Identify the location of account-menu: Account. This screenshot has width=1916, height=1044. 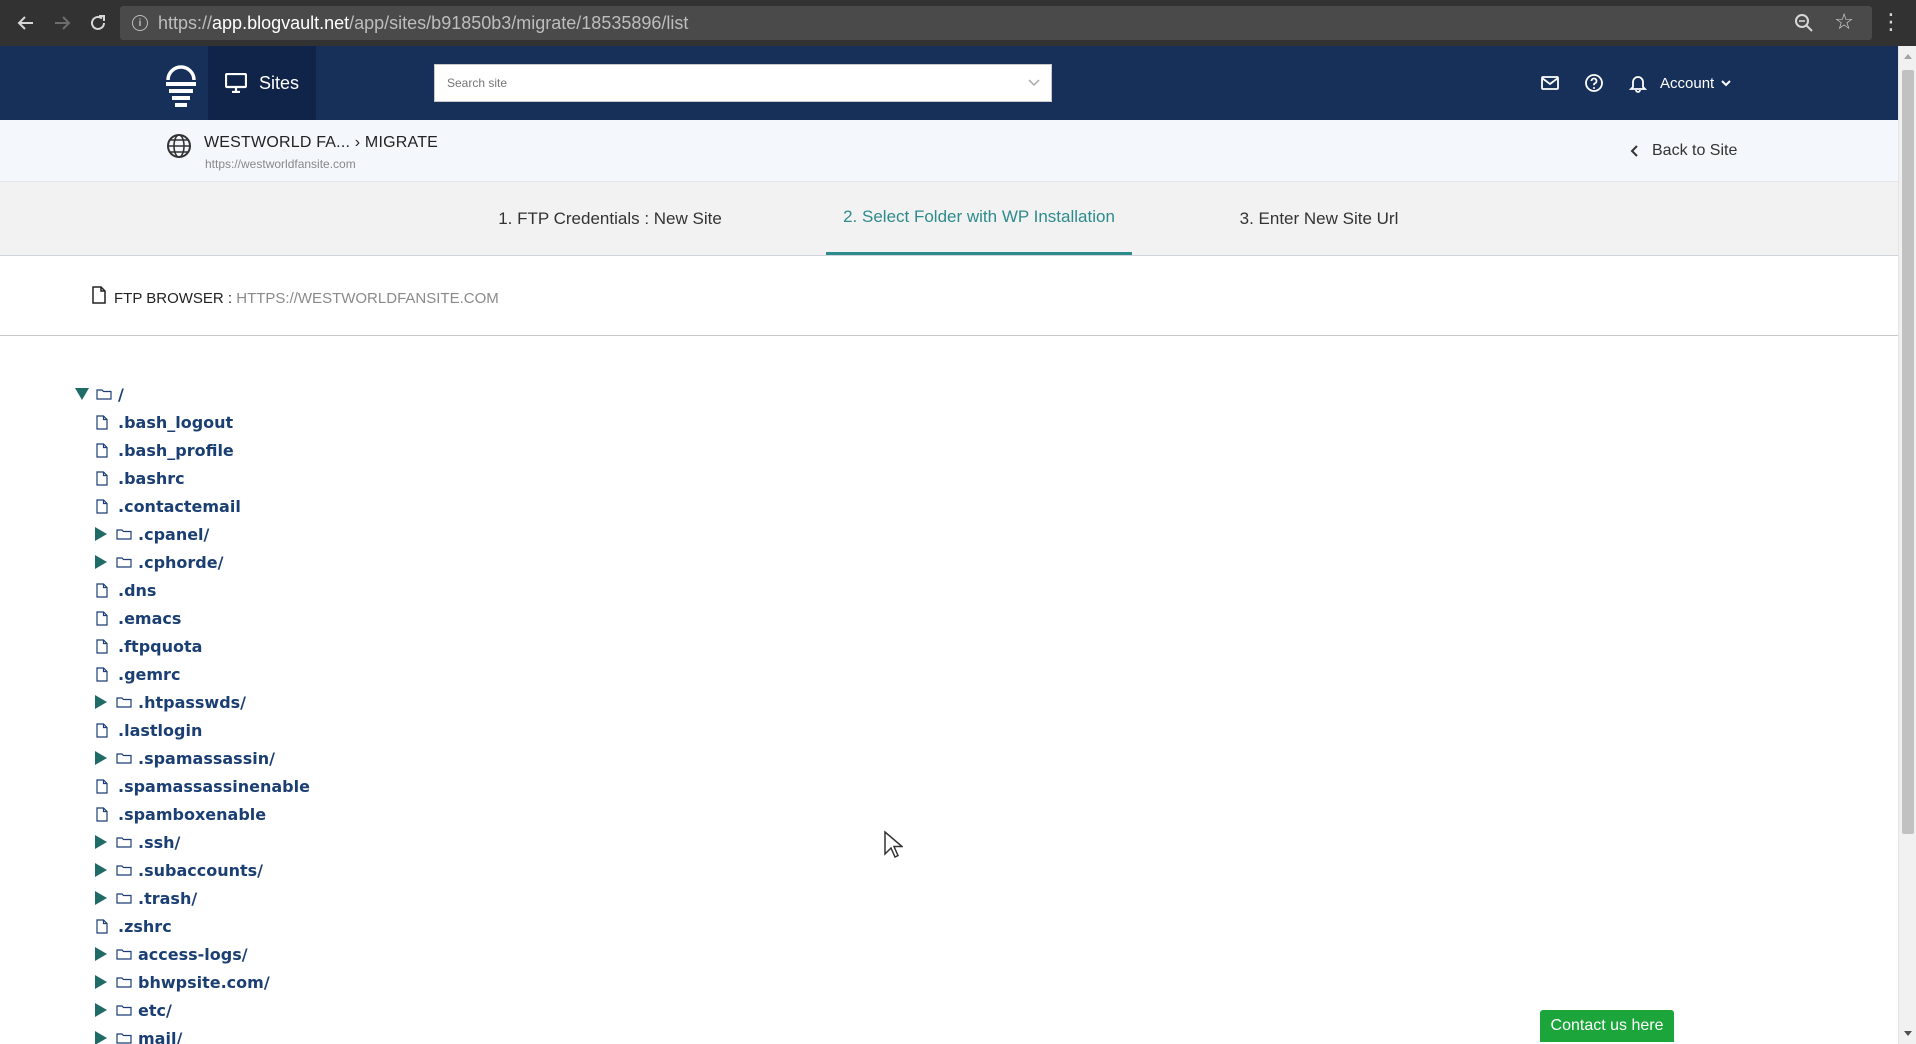
(1696, 83).